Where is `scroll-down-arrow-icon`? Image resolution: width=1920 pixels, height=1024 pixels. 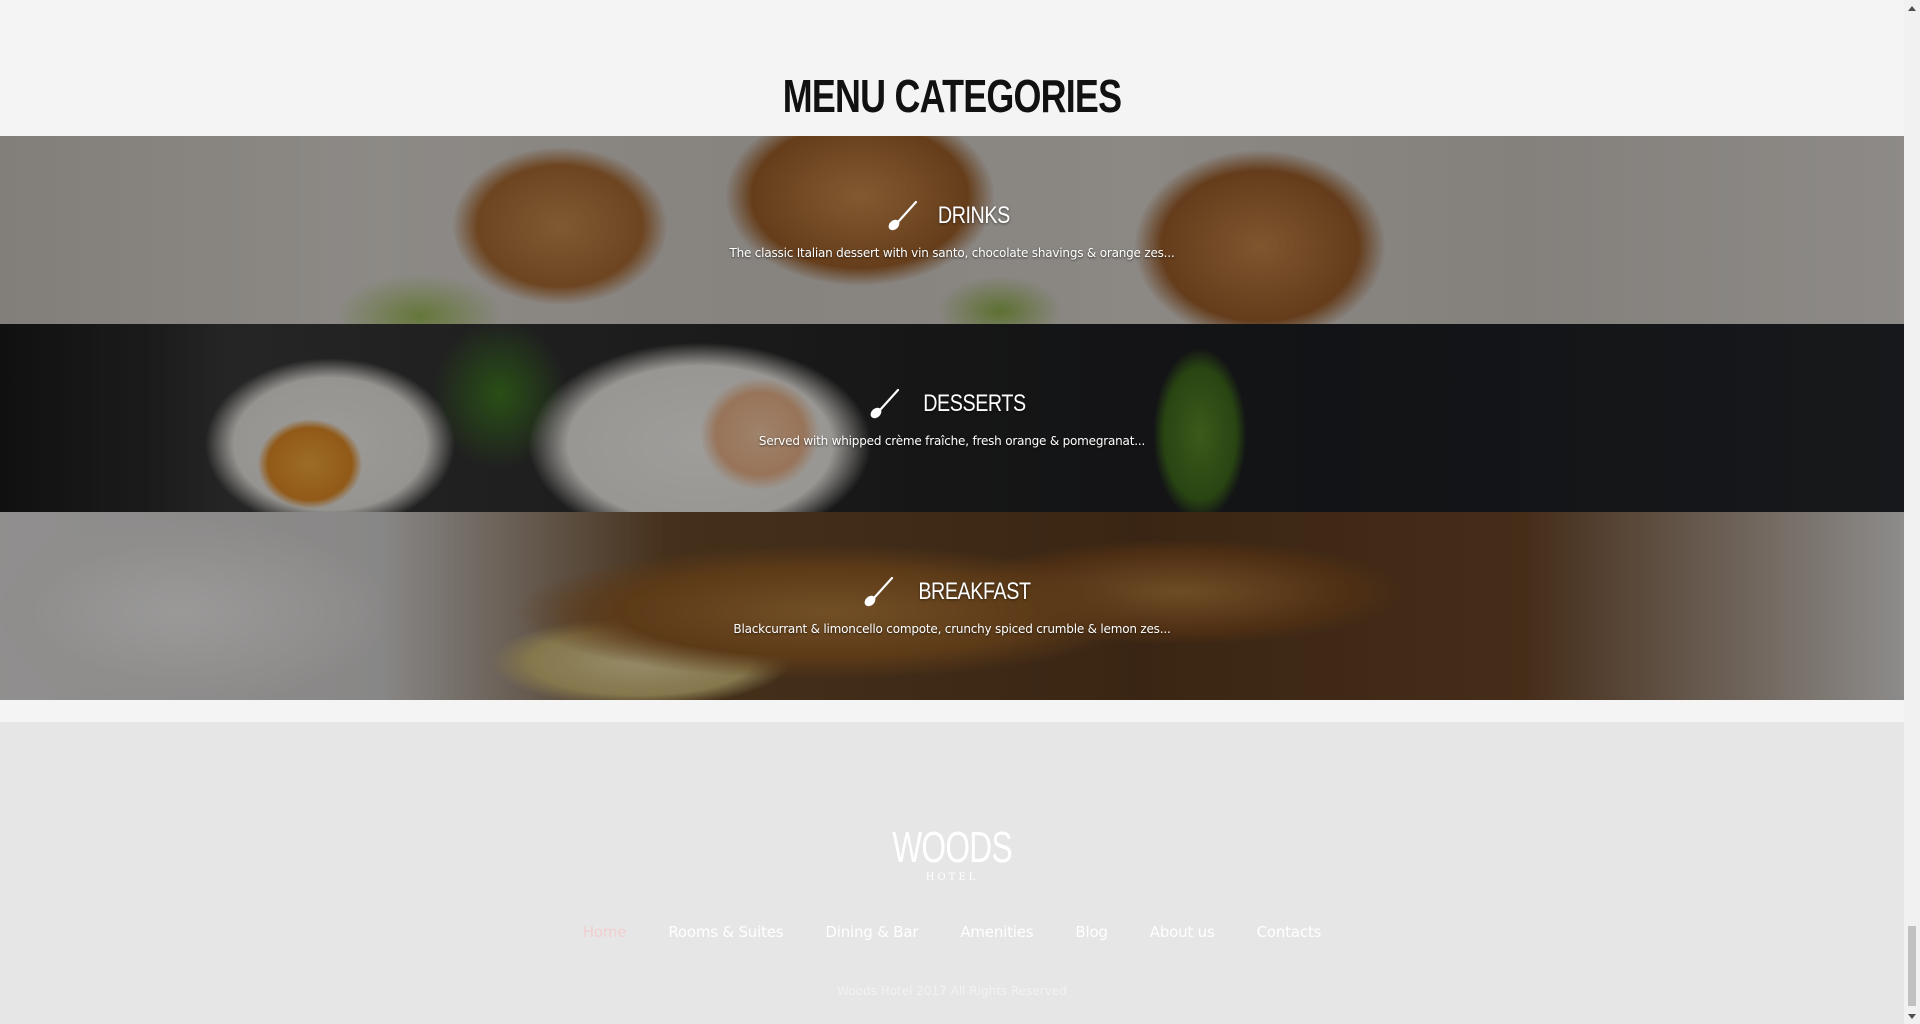 scroll-down-arrow-icon is located at coordinates (1912, 1016).